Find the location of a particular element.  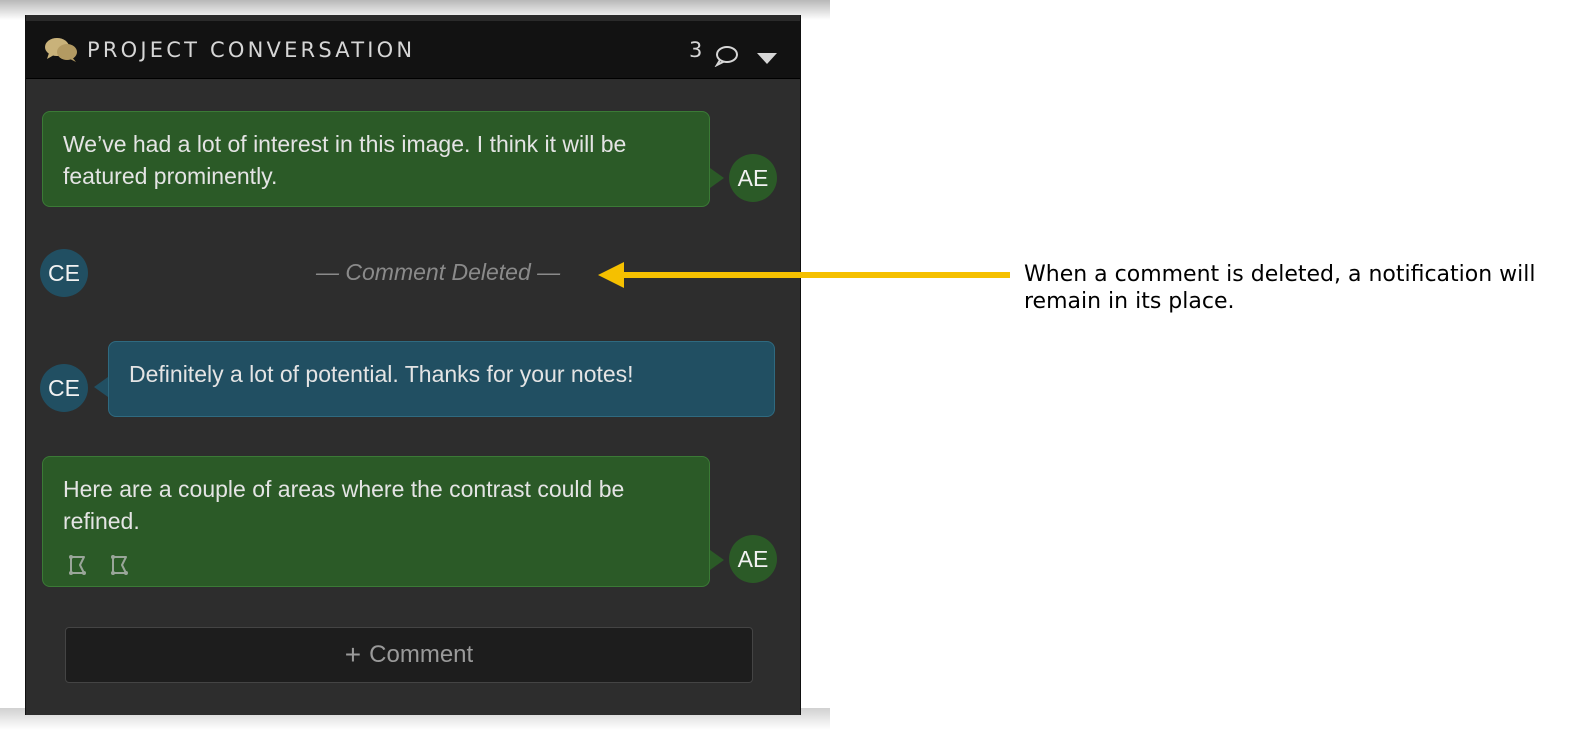

speech-bubble-icon is located at coordinates (726, 56).